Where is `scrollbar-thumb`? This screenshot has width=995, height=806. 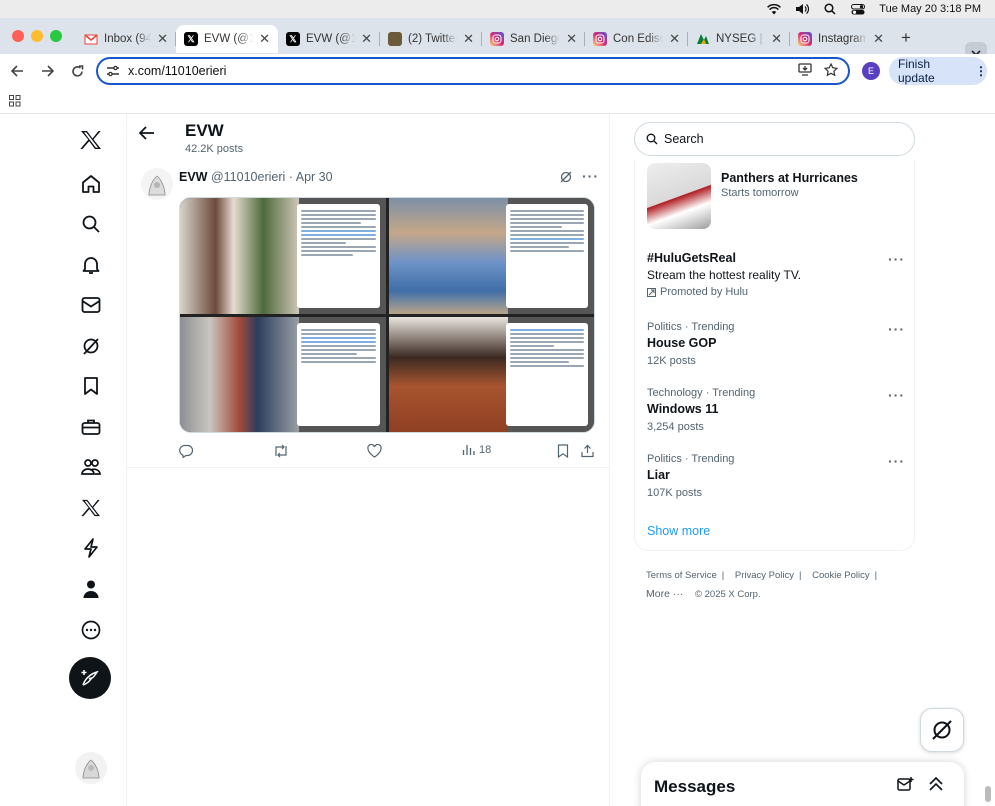 scrollbar-thumb is located at coordinates (988, 794).